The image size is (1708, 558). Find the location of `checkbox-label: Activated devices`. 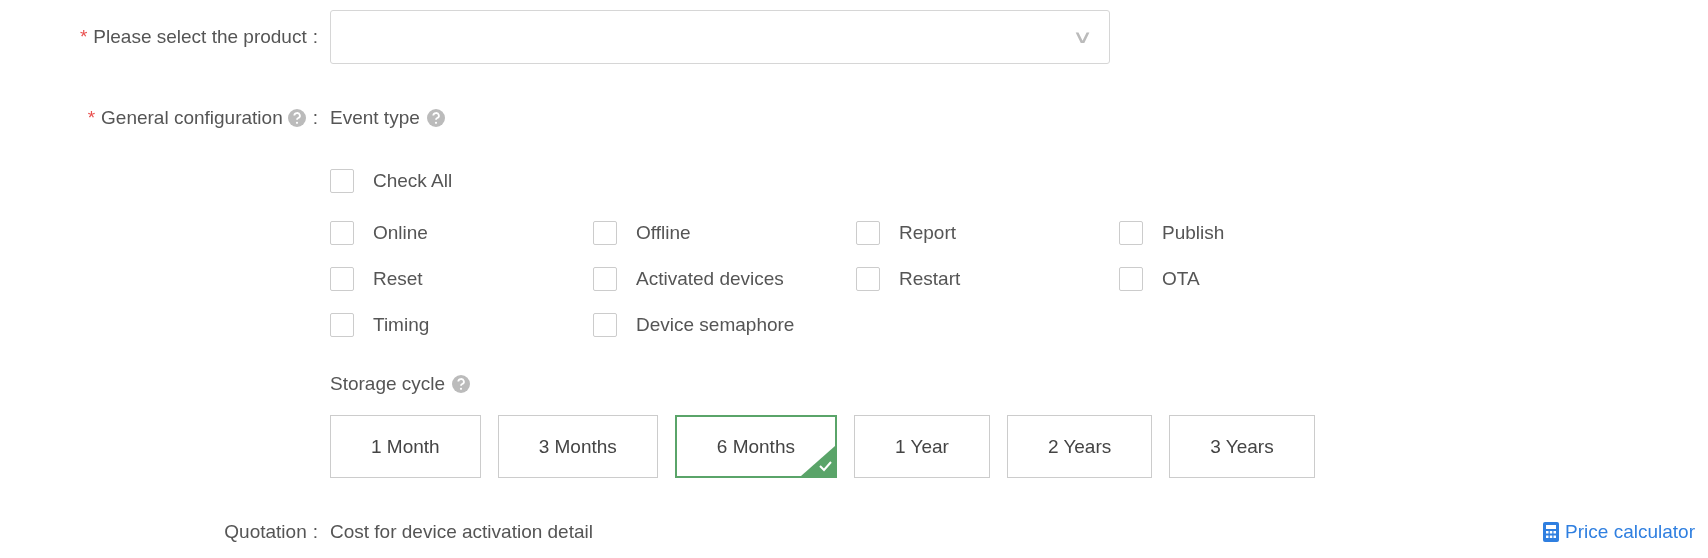

checkbox-label: Activated devices is located at coordinates (710, 279).